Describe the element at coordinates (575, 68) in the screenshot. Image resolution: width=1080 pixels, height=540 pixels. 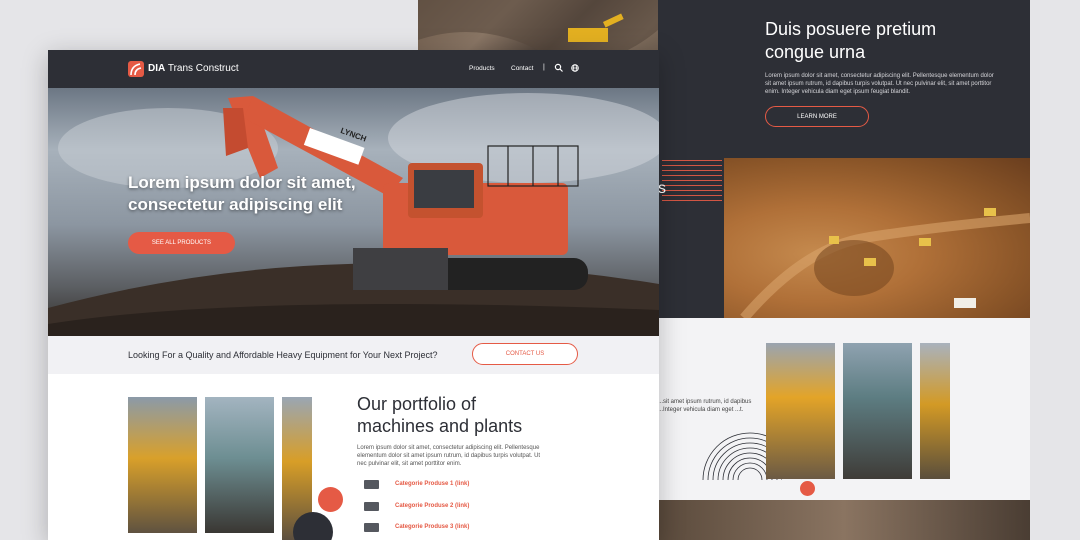
I see `globe-icon` at that location.